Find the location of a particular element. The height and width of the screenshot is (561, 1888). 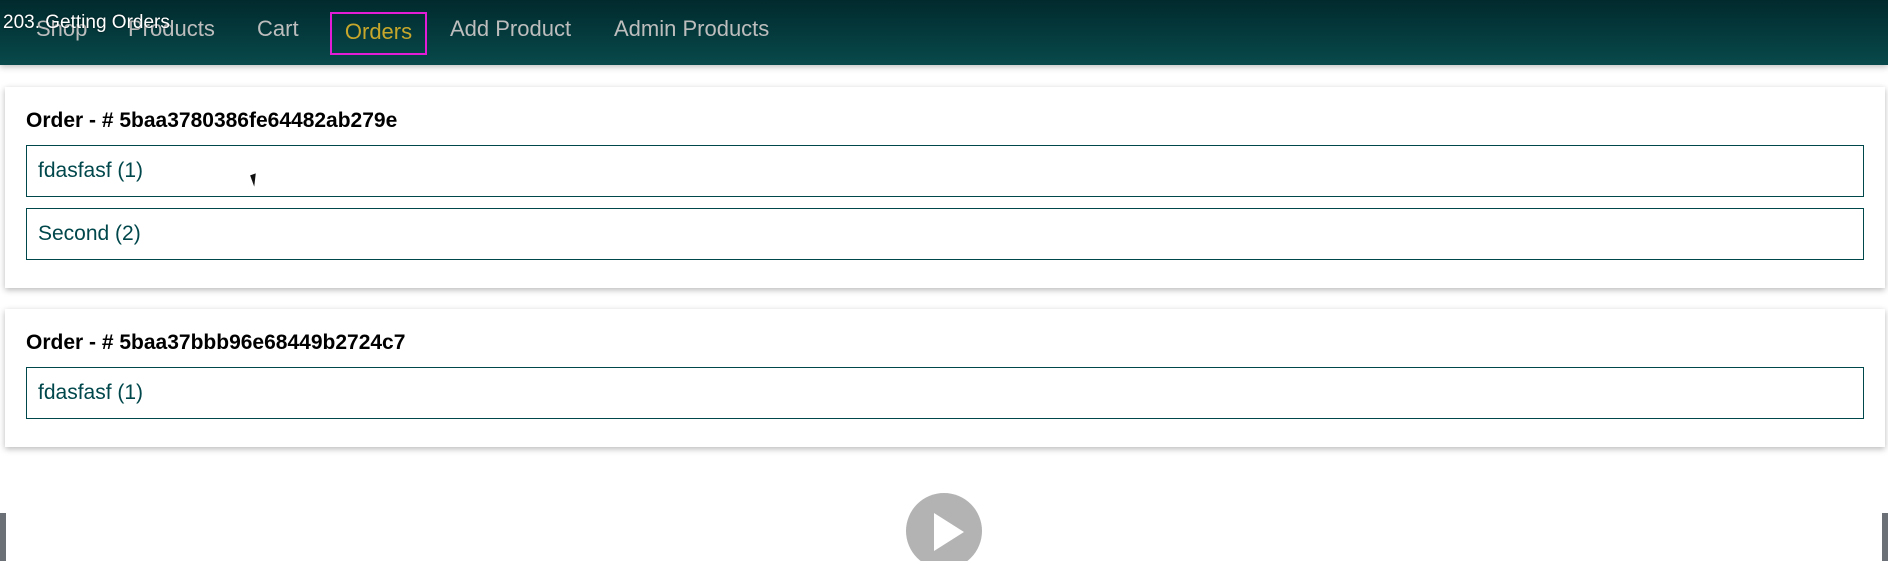

nav-add-product-link: Add Product is located at coordinates (510, 29).